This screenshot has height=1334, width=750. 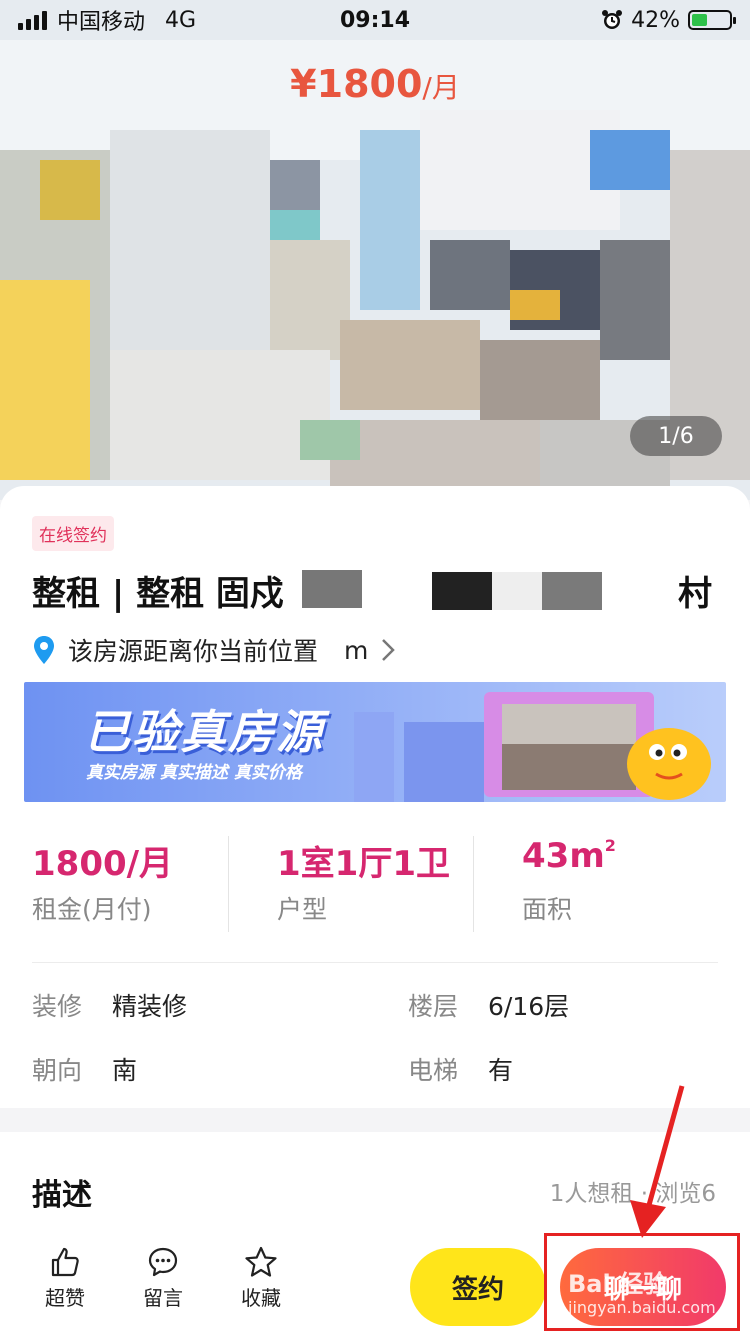 What do you see at coordinates (375, 742) in the screenshot?
I see `verified-listing-banner: 已验真房源 真实房源 真实描述 真实价格` at bounding box center [375, 742].